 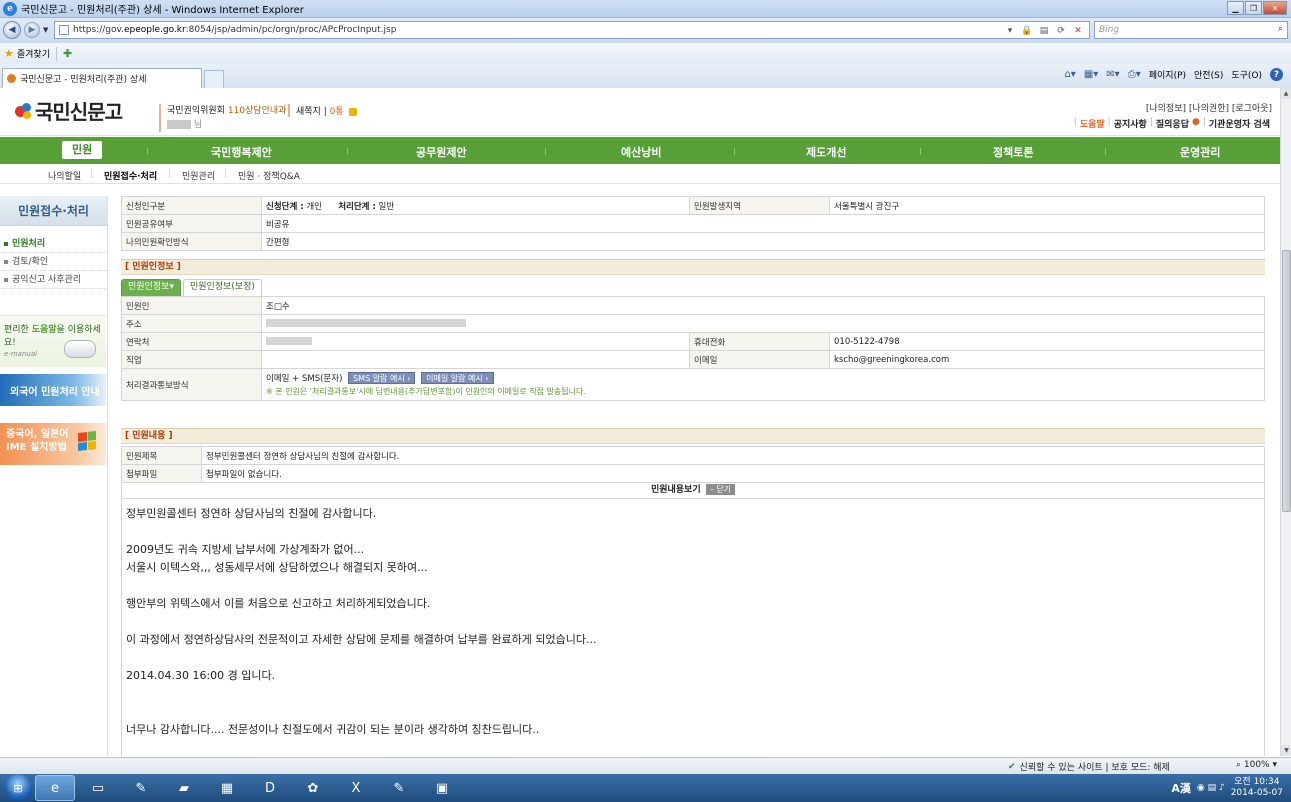 I want to click on qna-link: 질의응답, so click(x=1172, y=123).